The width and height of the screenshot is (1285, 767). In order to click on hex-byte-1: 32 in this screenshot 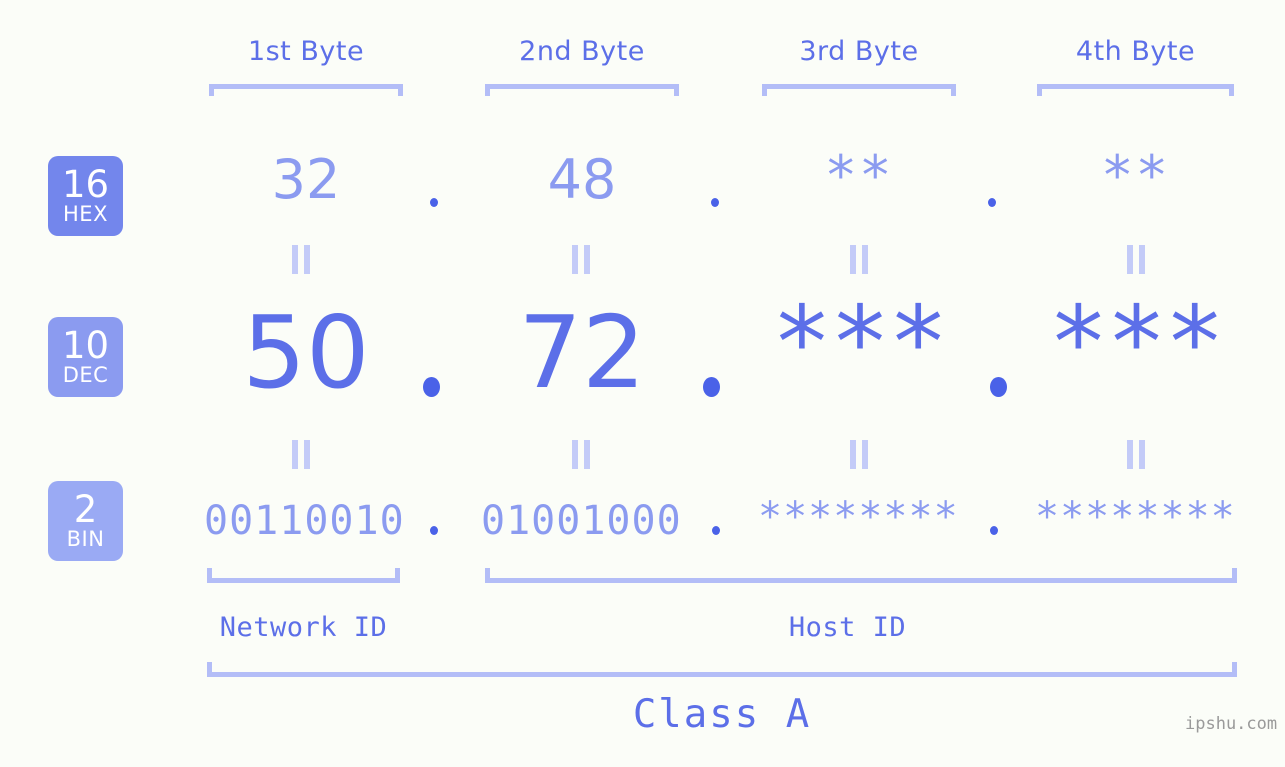, I will do `click(306, 179)`.